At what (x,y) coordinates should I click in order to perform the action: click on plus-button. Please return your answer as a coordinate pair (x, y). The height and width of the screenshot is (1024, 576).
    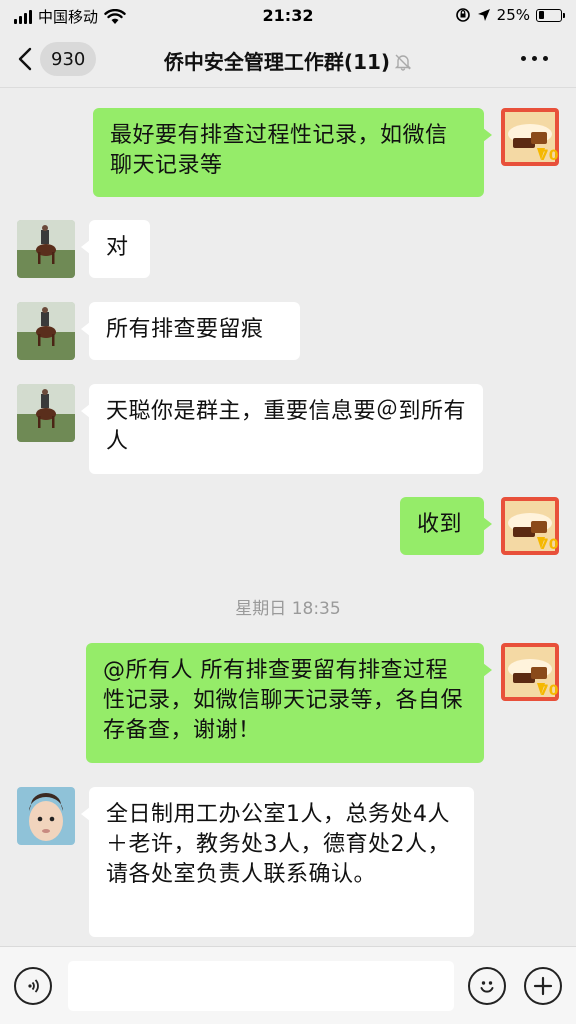
    Looking at the image, I should click on (543, 986).